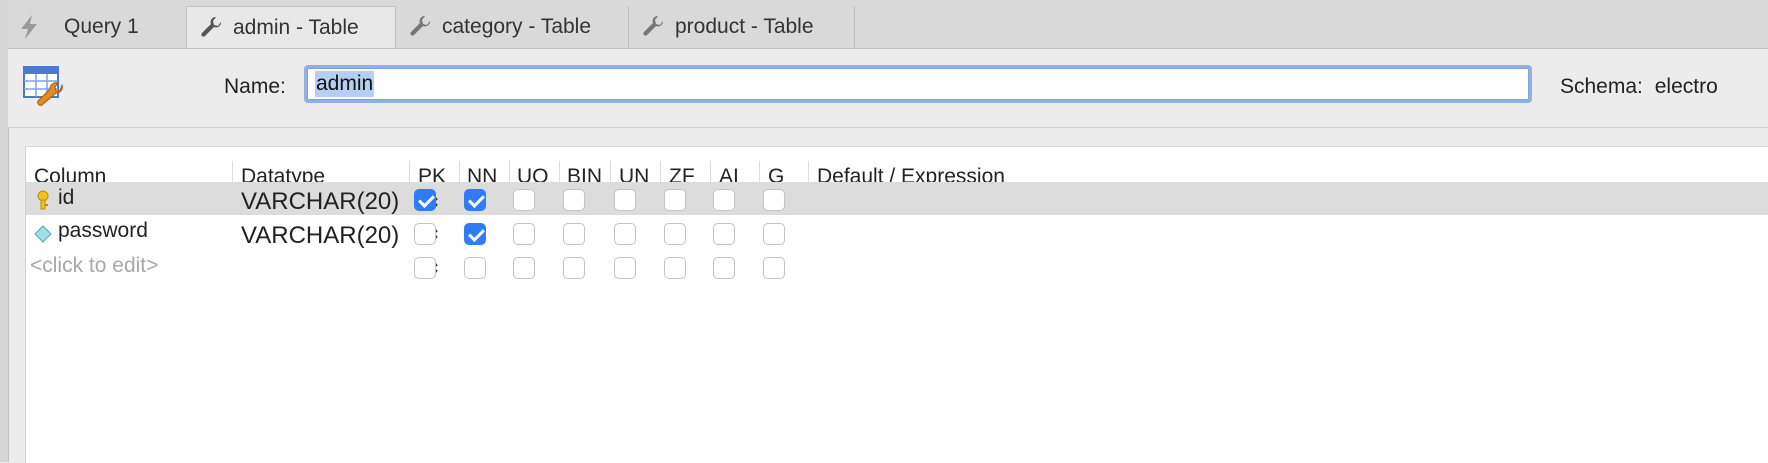 This screenshot has width=1768, height=463. What do you see at coordinates (296, 27) in the screenshot?
I see `tab-label: admin - Table` at bounding box center [296, 27].